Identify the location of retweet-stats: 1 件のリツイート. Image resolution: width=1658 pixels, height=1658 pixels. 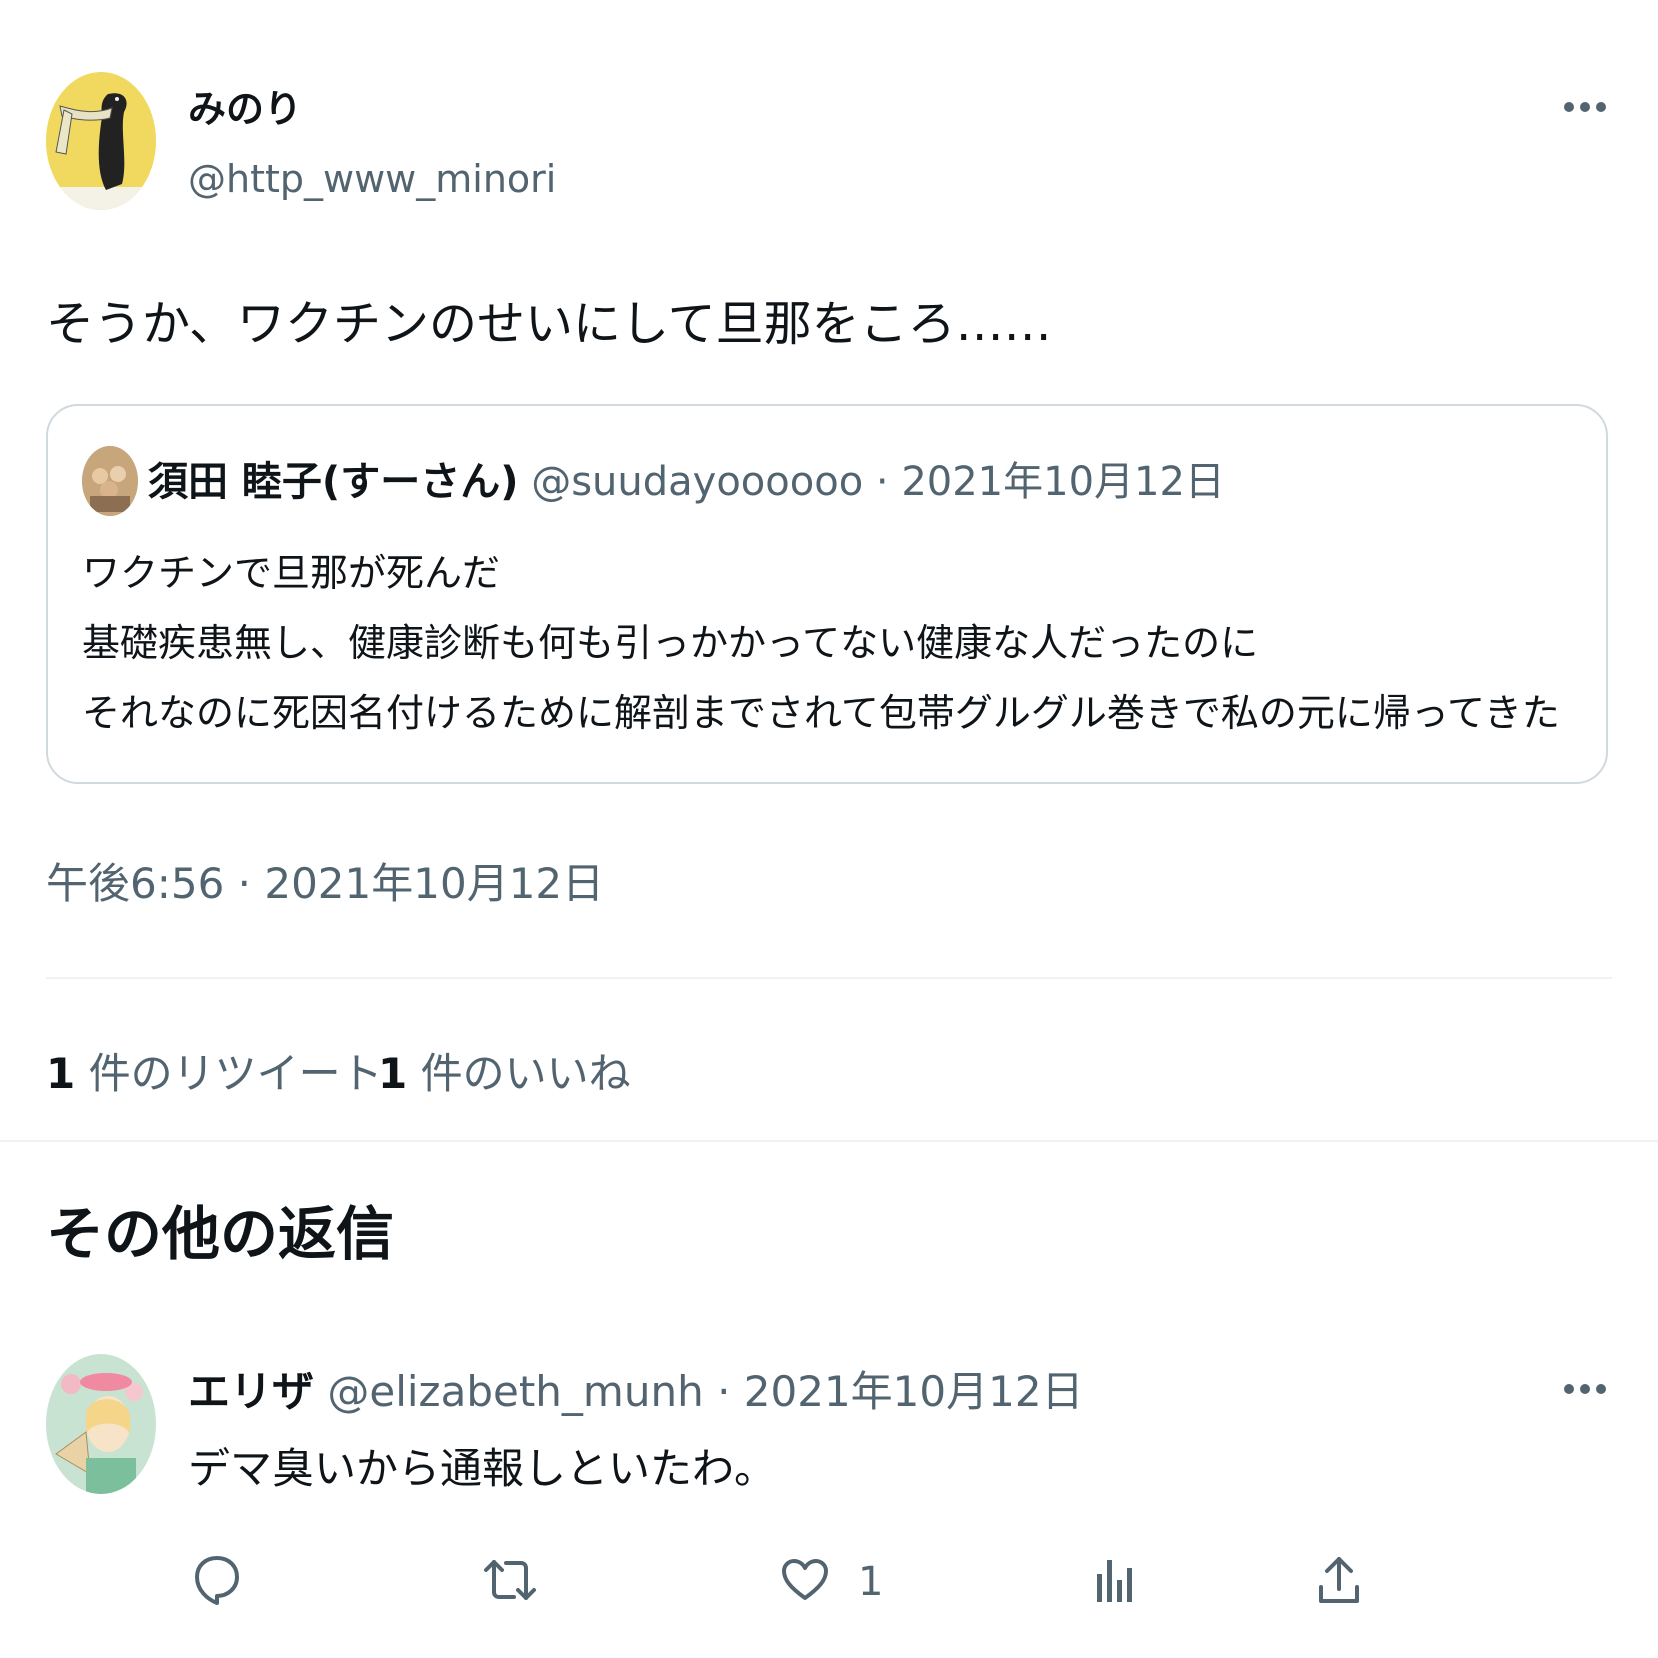
(214, 1074).